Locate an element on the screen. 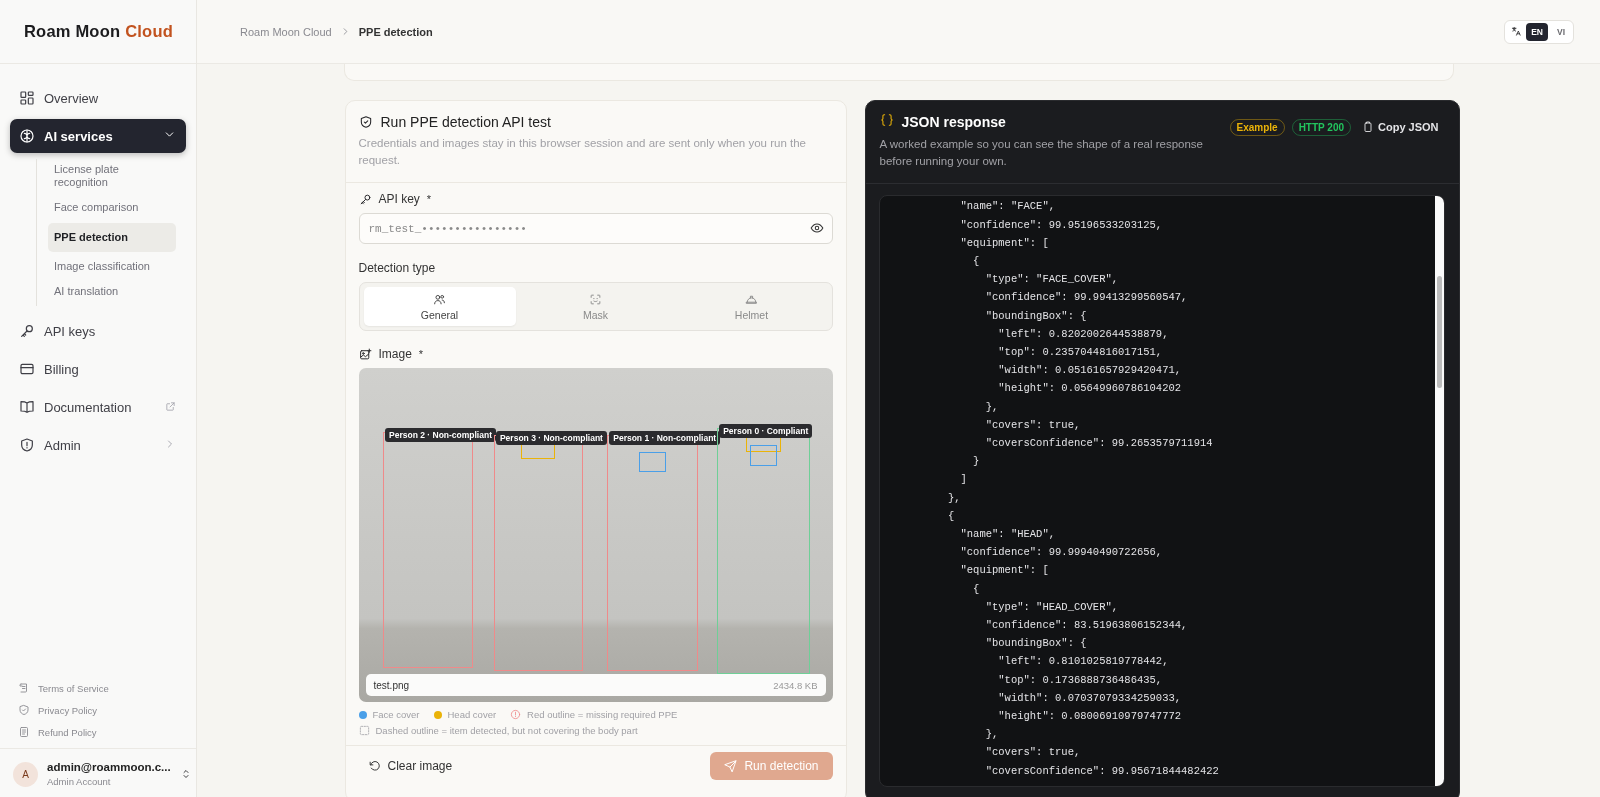 The height and width of the screenshot is (797, 1600). scrollbar is located at coordinates (1439, 491).